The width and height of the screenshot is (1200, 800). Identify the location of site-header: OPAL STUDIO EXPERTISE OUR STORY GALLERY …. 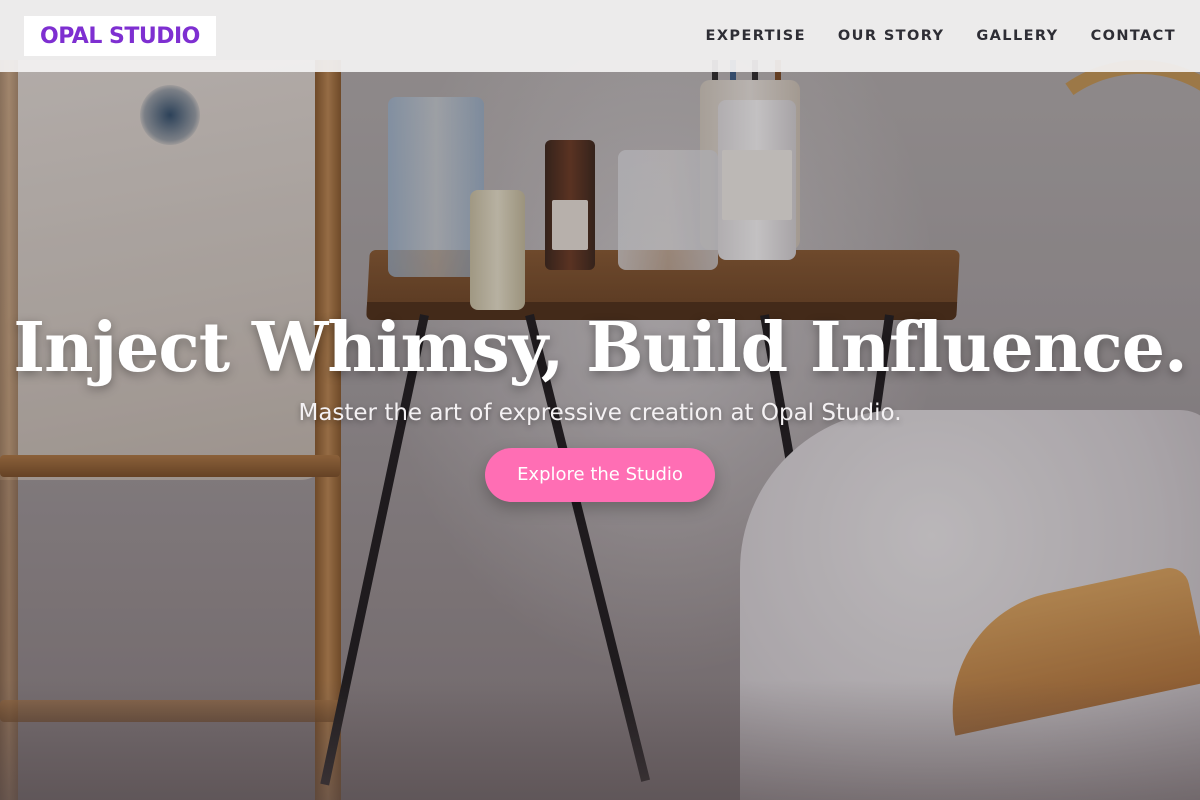
(600, 36).